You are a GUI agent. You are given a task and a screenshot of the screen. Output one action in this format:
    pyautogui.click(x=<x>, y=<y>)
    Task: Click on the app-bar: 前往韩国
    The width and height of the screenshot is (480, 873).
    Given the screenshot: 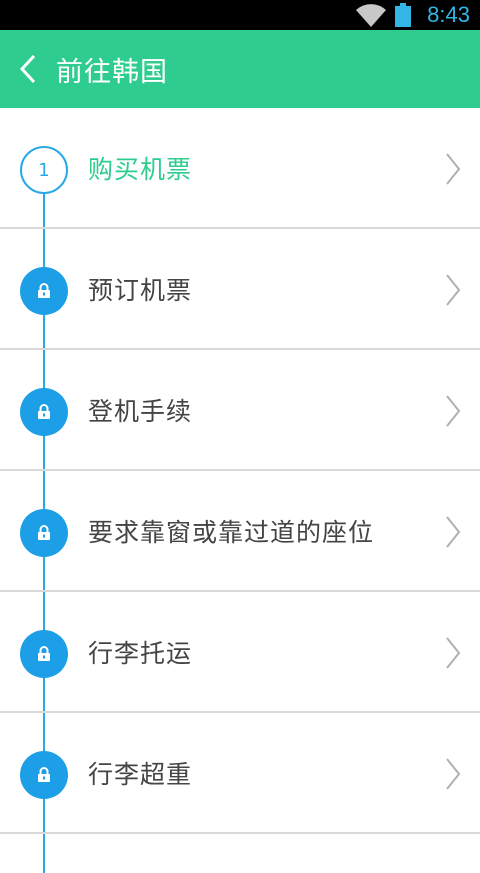 What is the action you would take?
    pyautogui.click(x=240, y=69)
    